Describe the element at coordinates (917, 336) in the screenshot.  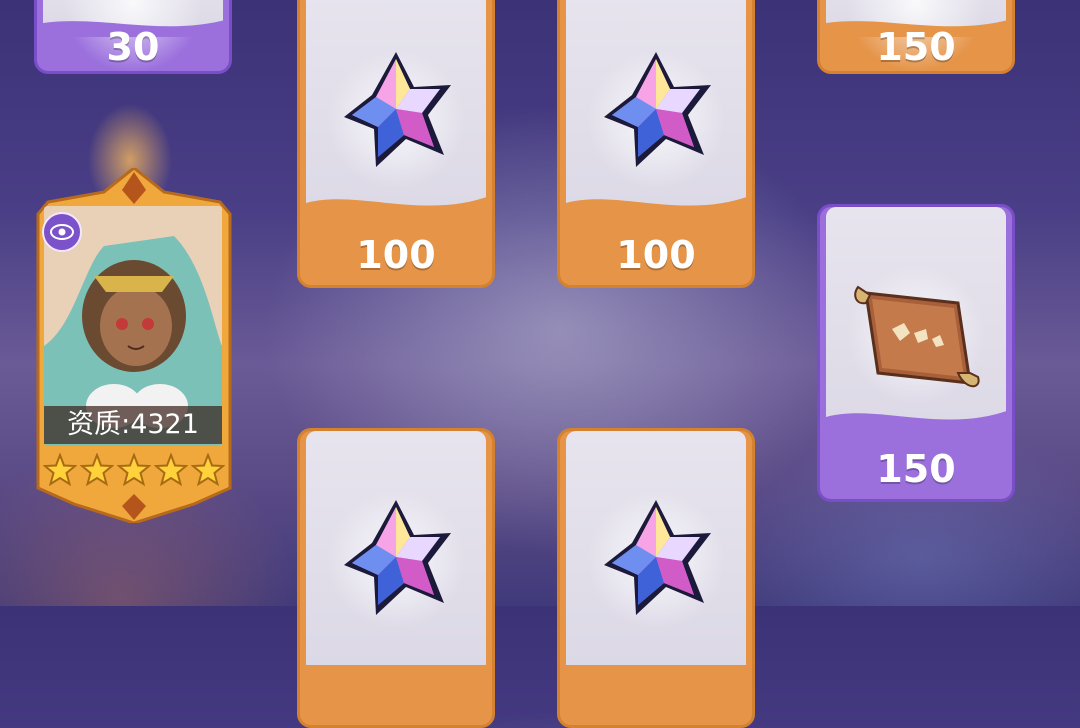
I see `scroll-icon` at that location.